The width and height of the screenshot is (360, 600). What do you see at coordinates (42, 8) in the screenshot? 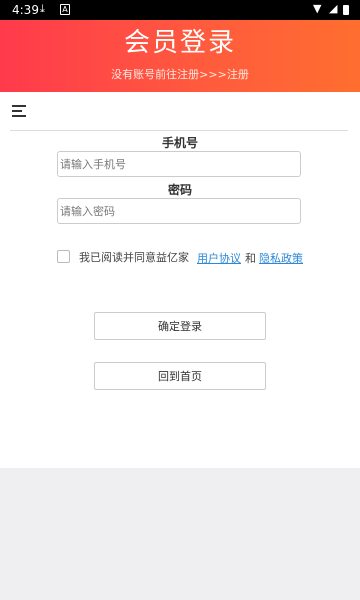
I see `download-icon: ⤓` at bounding box center [42, 8].